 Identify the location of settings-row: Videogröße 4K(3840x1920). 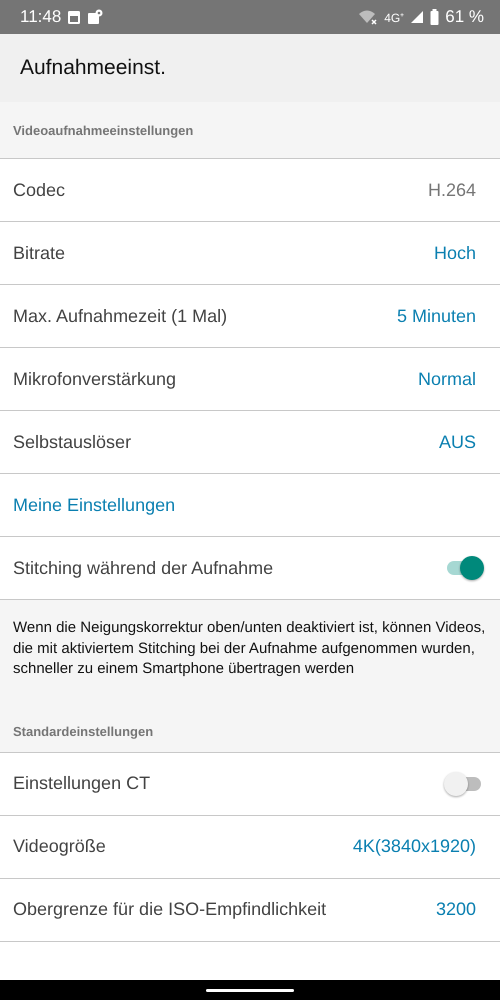
(250, 847).